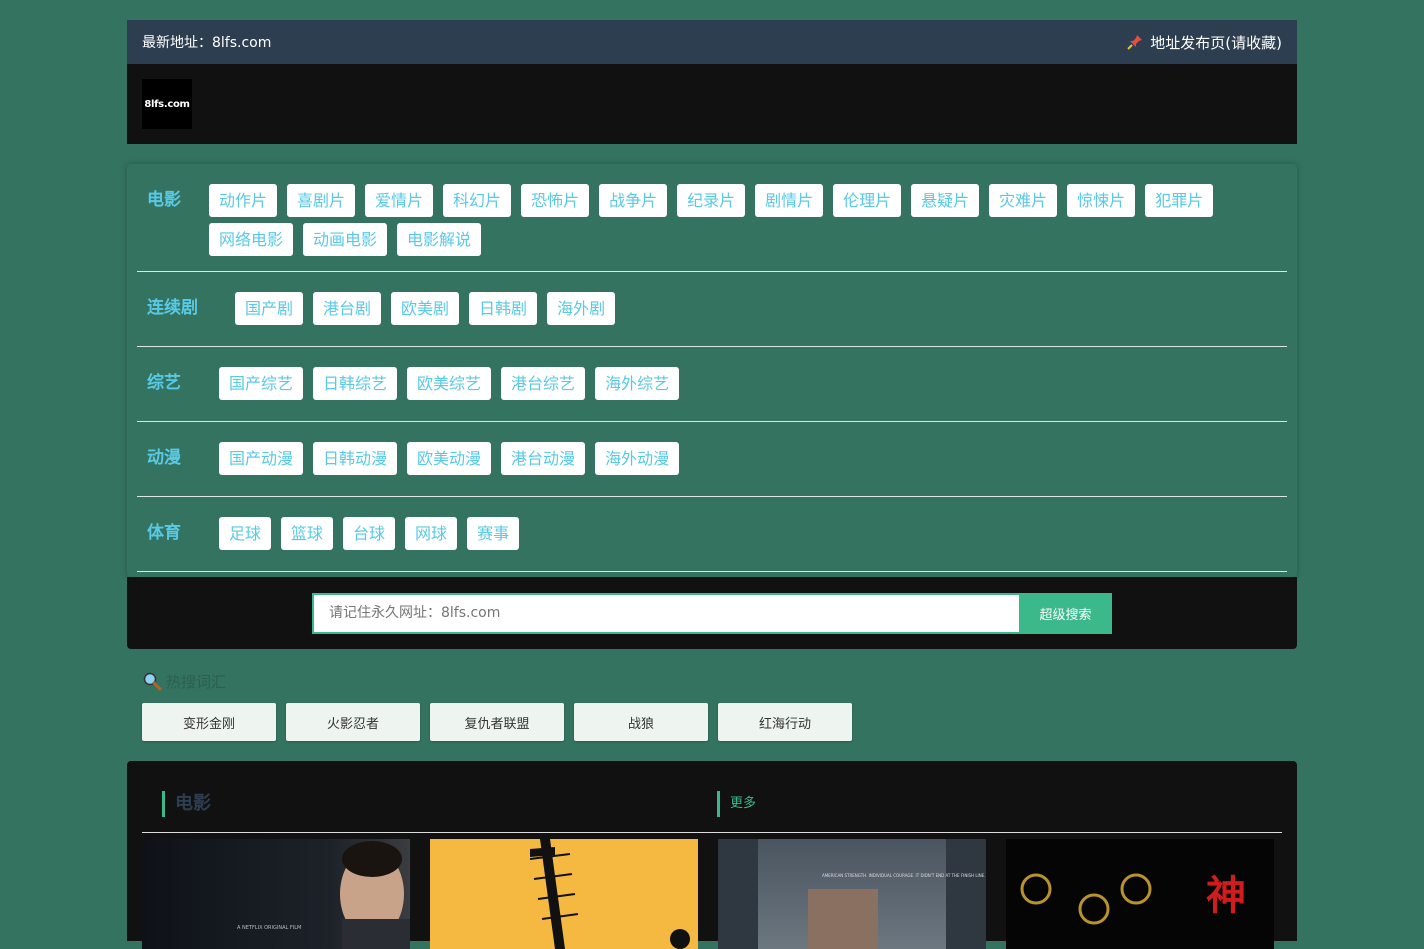 This screenshot has width=1424, height=949. I want to click on nav-tag: 海外动漫, so click(637, 458).